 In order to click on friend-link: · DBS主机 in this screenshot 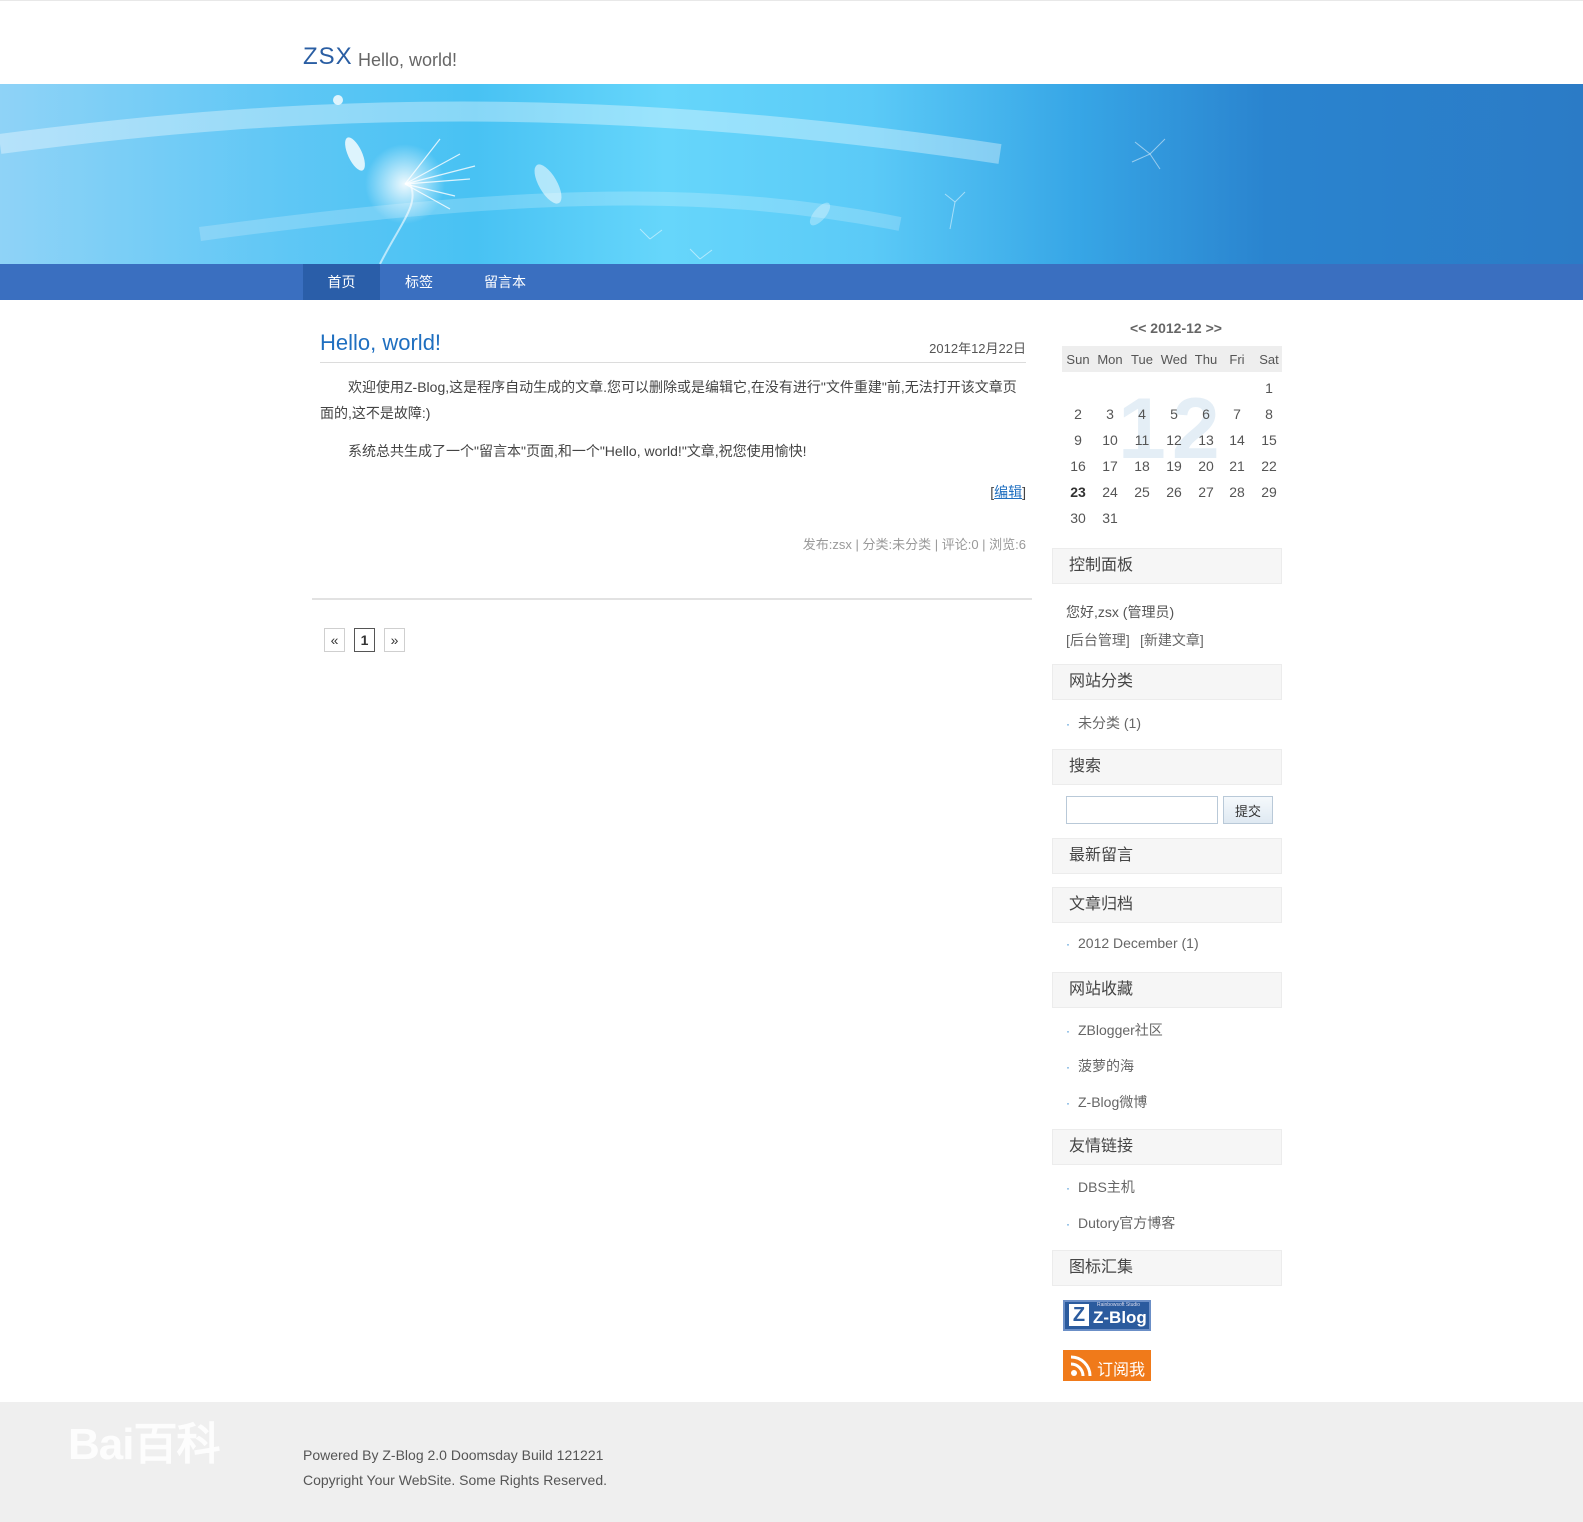, I will do `click(1100, 1187)`.